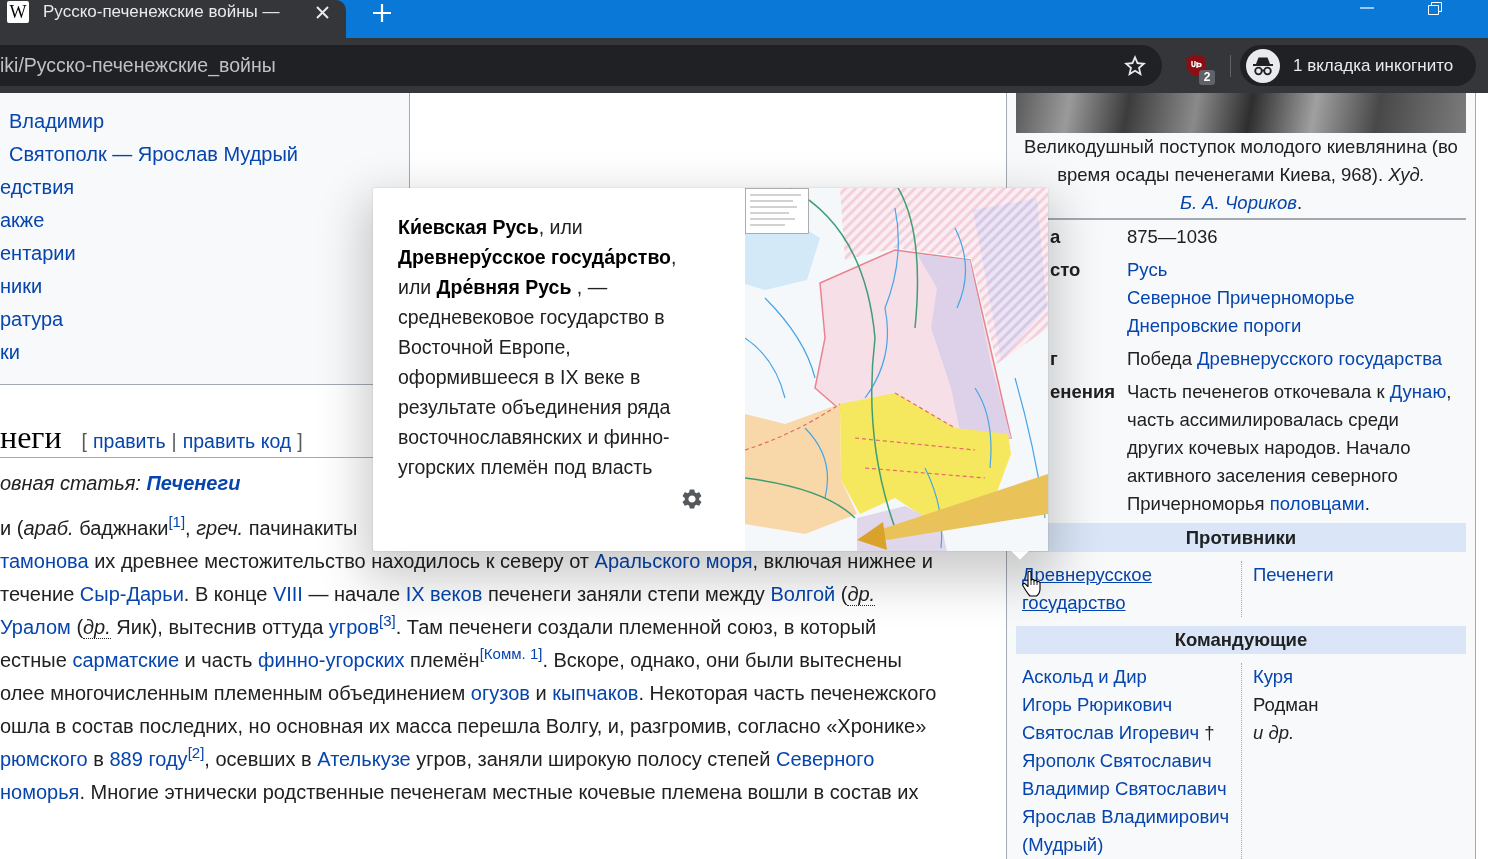 The height and width of the screenshot is (859, 1488). What do you see at coordinates (1238, 202) in the screenshot?
I see `text-link: Б. А. Чориков` at bounding box center [1238, 202].